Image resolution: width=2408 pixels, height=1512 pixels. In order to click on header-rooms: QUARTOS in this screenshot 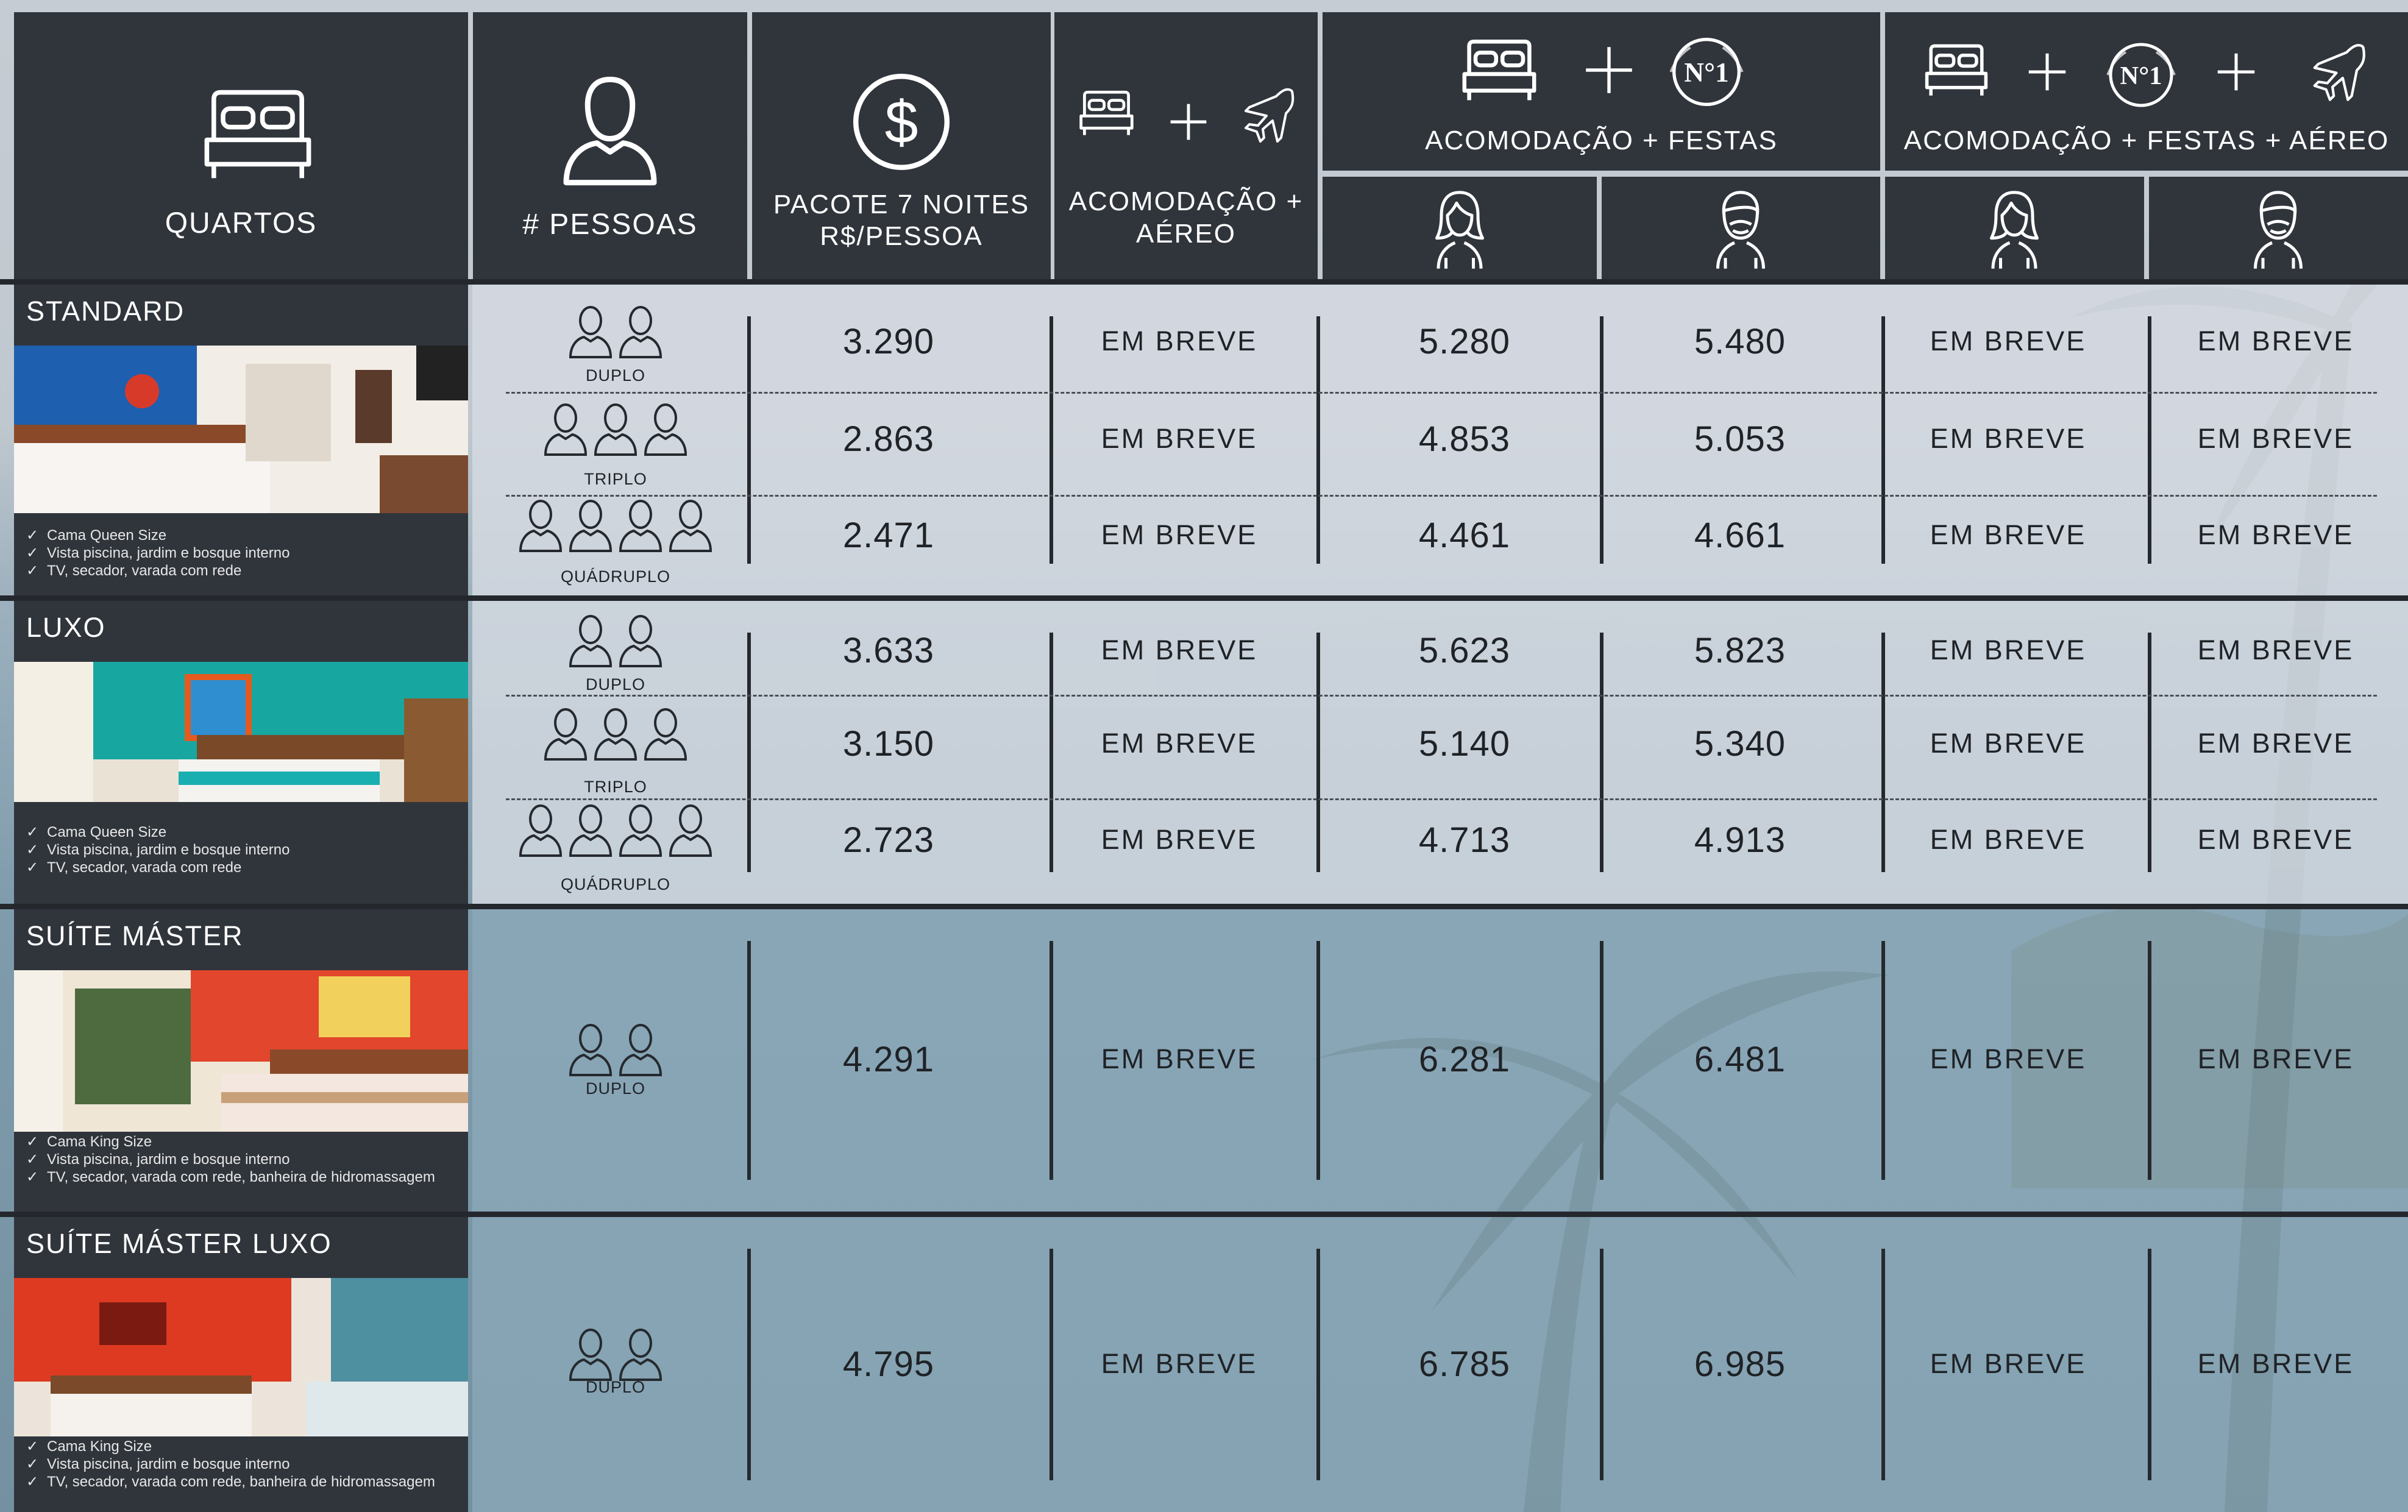, I will do `click(241, 145)`.